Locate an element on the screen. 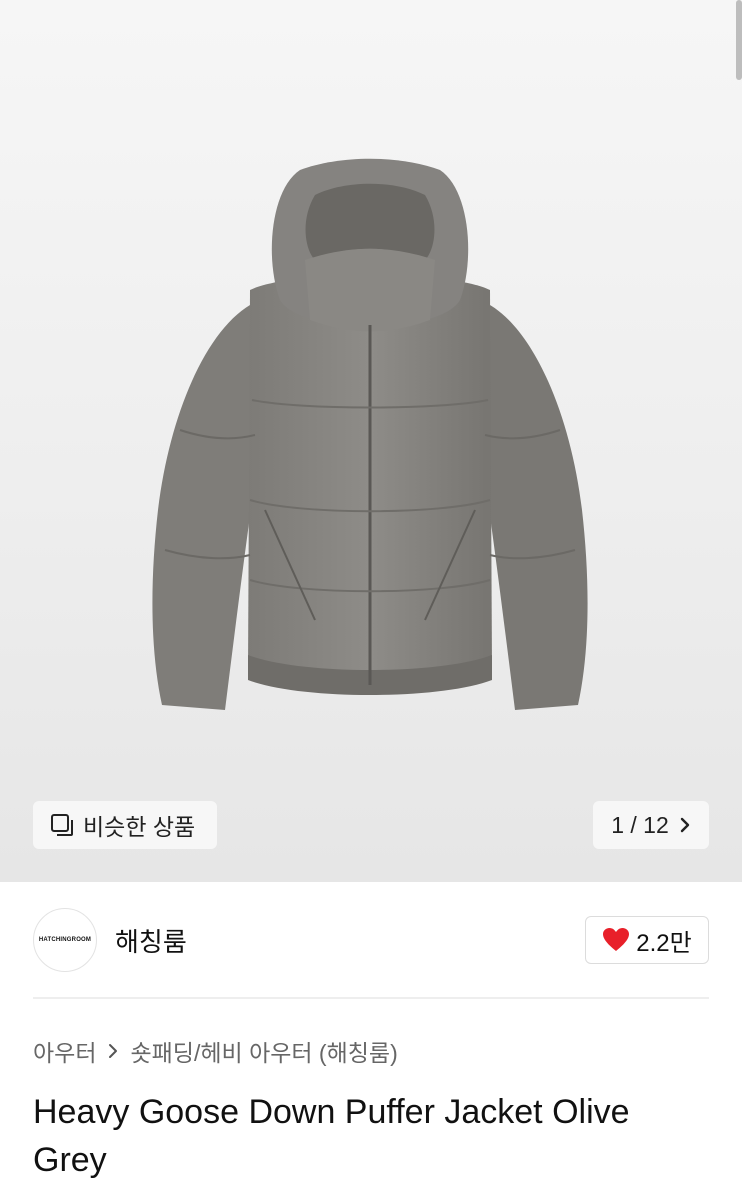 Image resolution: width=742 pixels, height=1200 pixels. scrollbar is located at coordinates (739, 40).